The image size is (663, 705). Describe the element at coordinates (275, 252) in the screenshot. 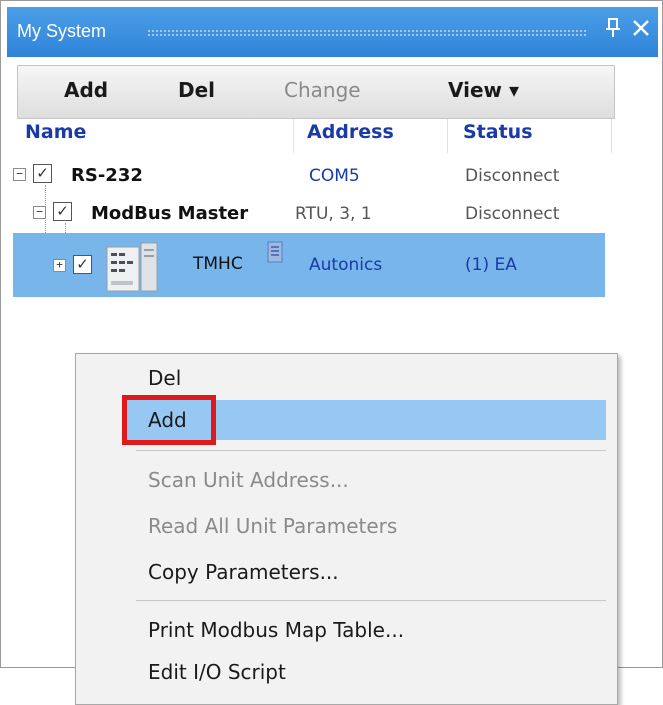

I see `document-icon` at that location.